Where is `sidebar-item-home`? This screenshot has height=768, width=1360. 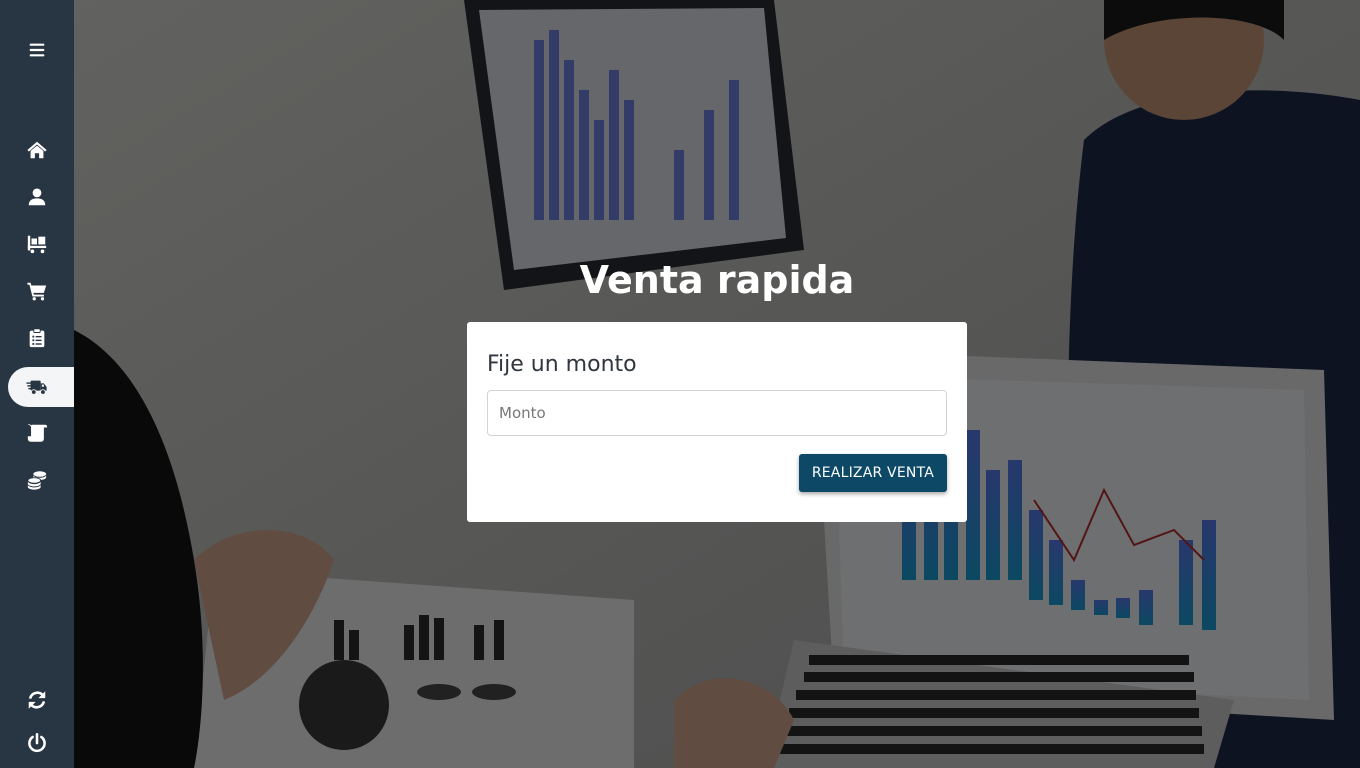 sidebar-item-home is located at coordinates (37, 150).